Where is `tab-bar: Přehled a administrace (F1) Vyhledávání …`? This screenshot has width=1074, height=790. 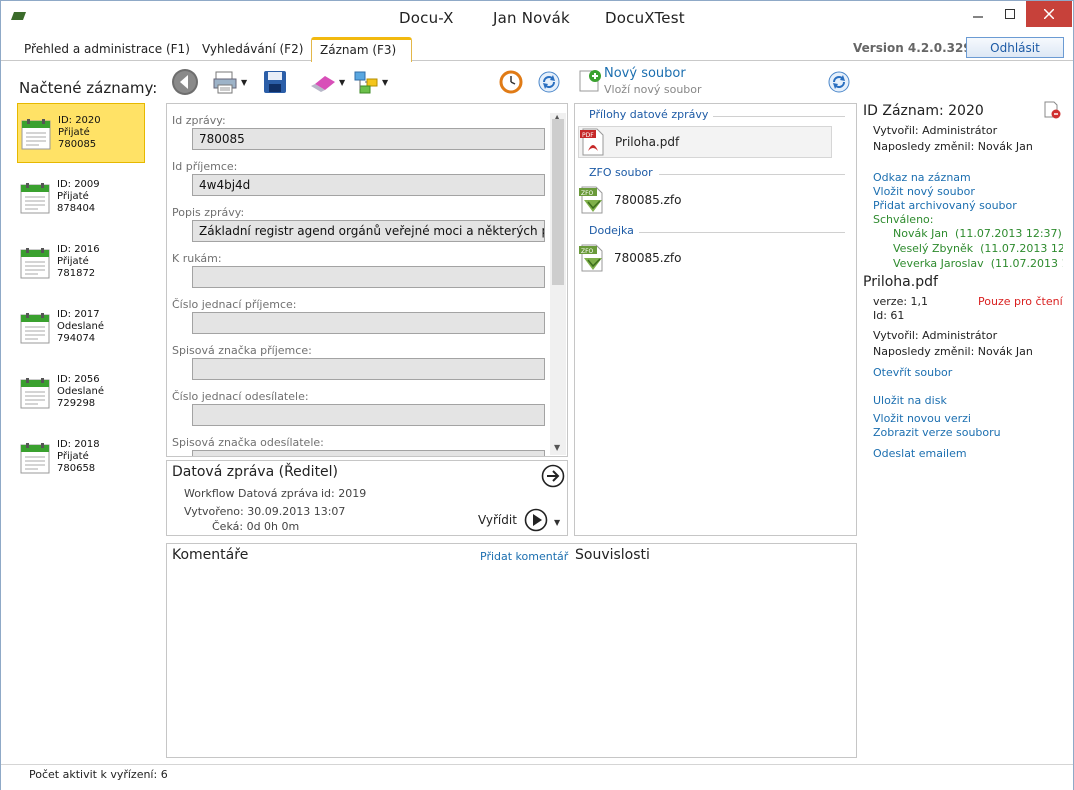 tab-bar: Přehled a administrace (F1) Vyhledávání … is located at coordinates (537, 48).